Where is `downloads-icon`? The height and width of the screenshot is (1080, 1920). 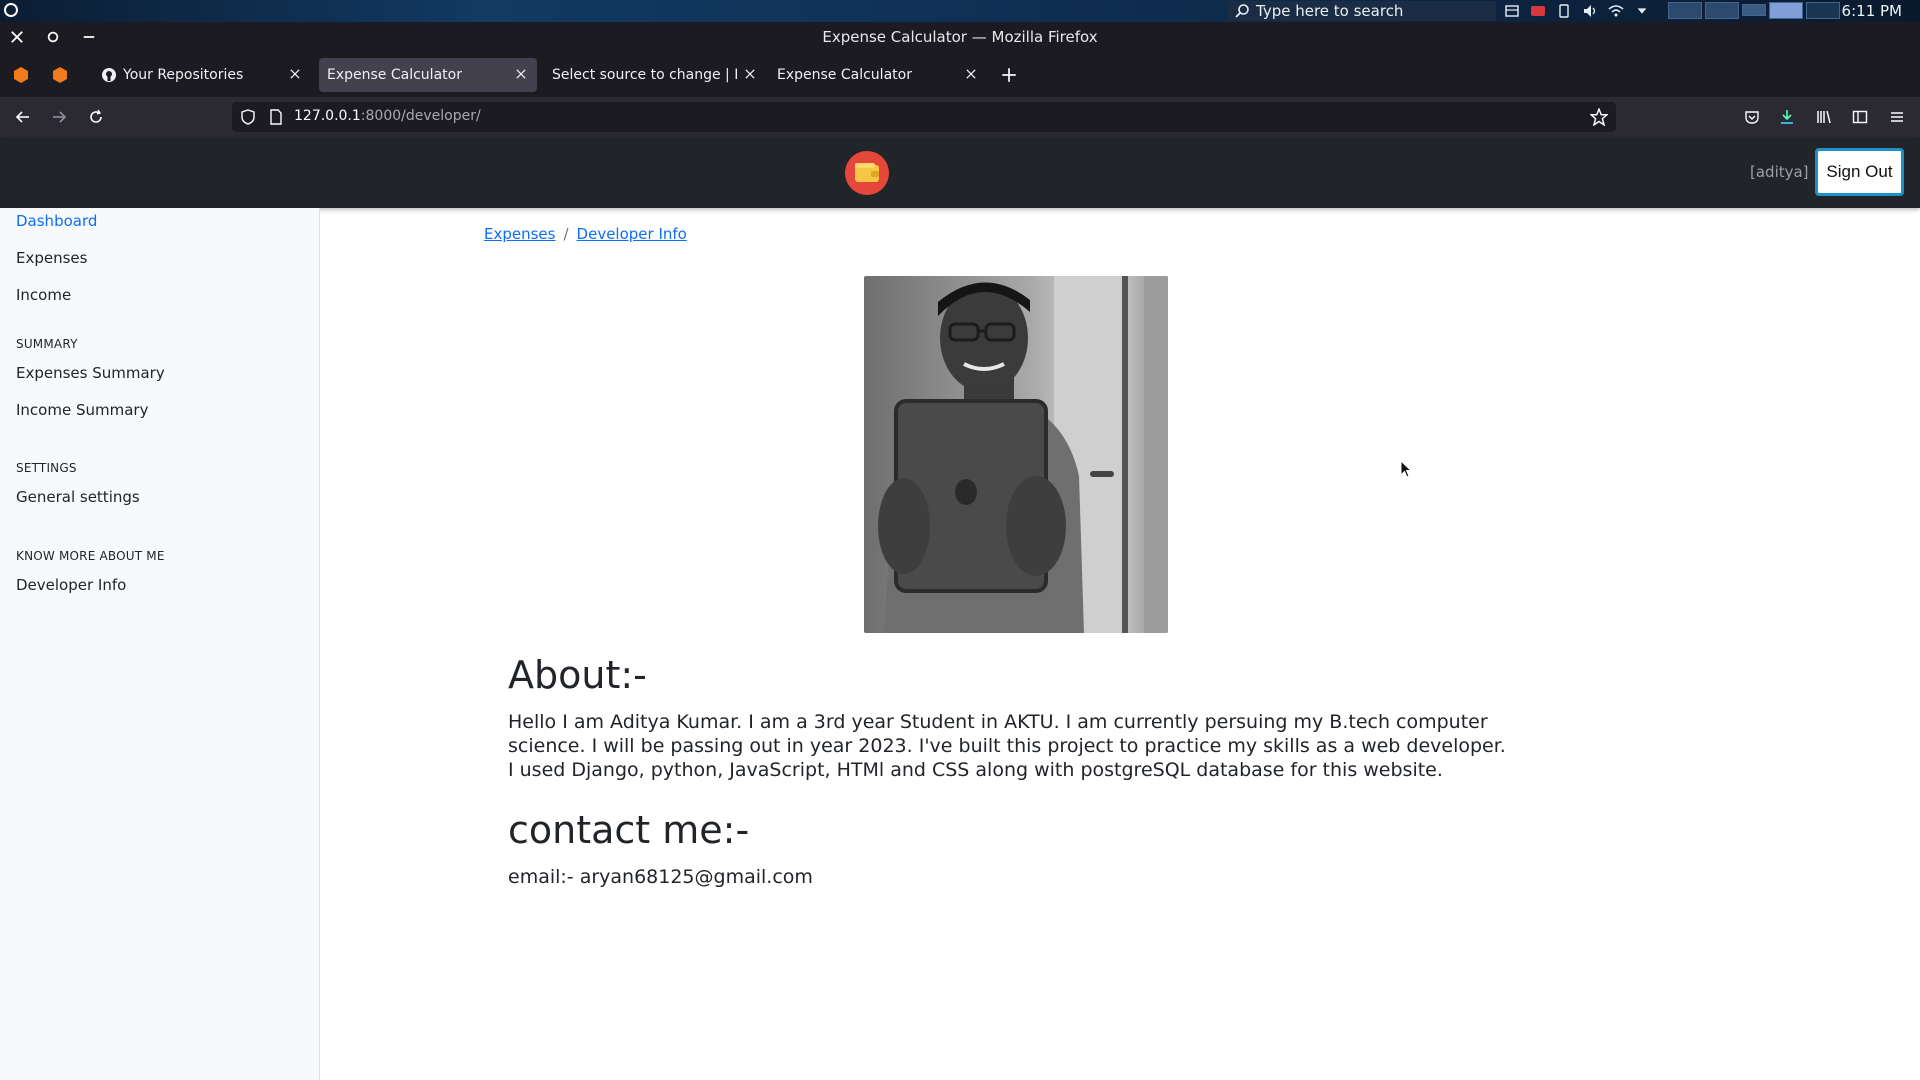 downloads-icon is located at coordinates (1787, 117).